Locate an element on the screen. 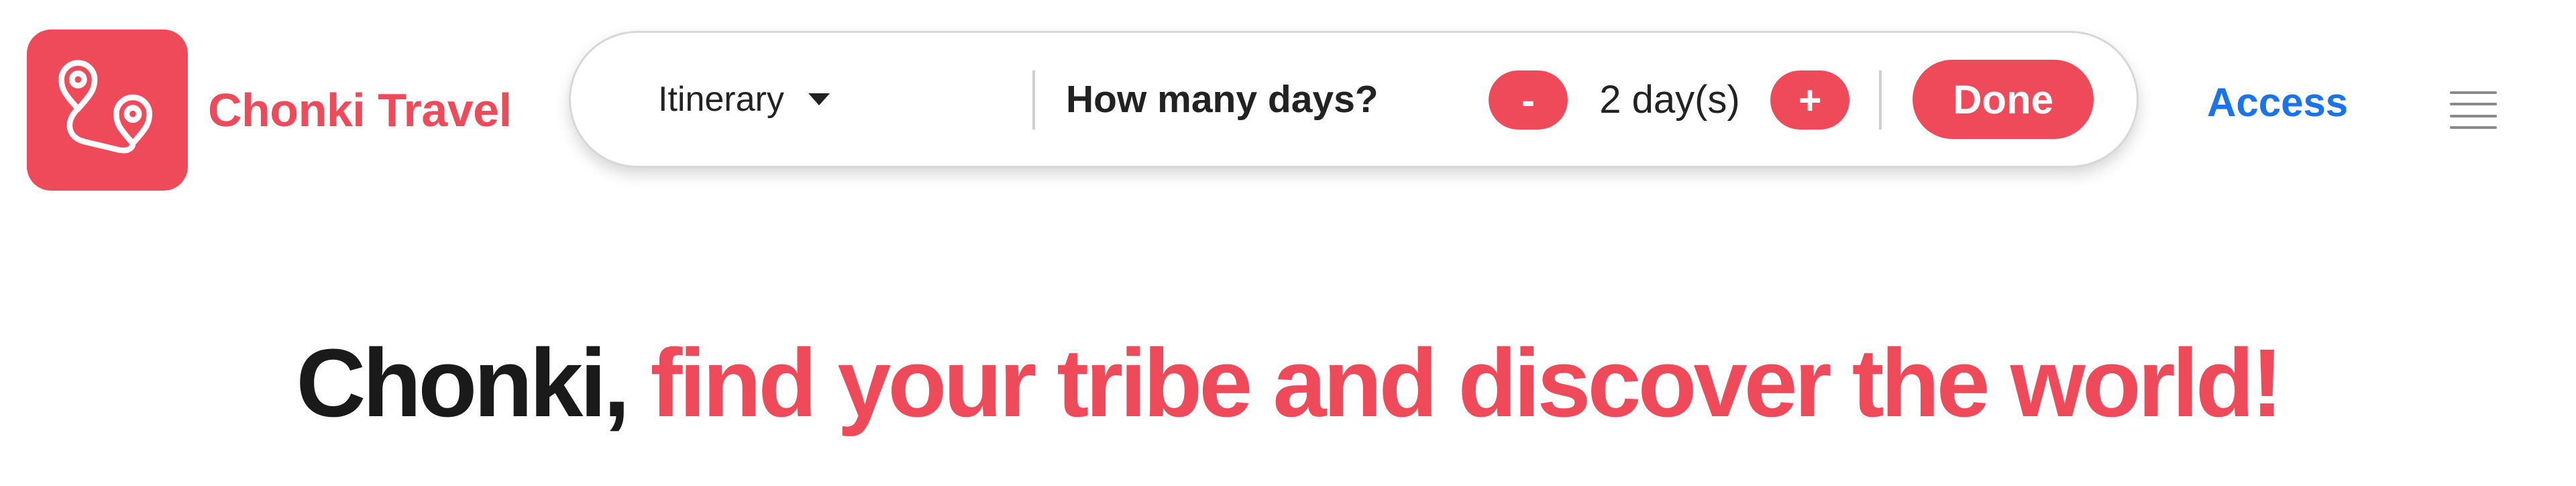 This screenshot has height=486, width=2576. hero-brand-text: Chonki, is located at coordinates (463, 384).